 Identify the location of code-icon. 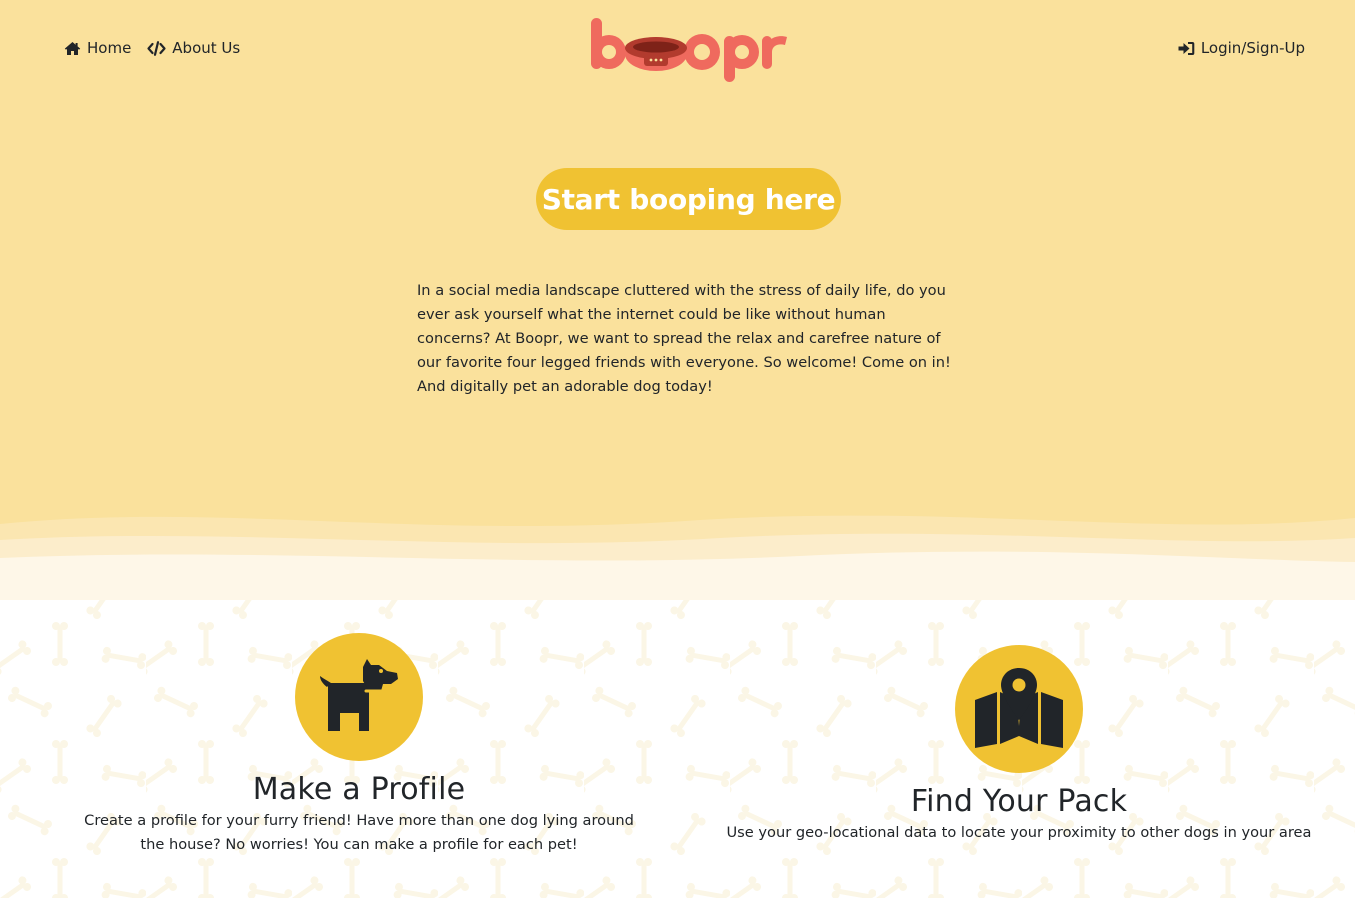
(156, 48).